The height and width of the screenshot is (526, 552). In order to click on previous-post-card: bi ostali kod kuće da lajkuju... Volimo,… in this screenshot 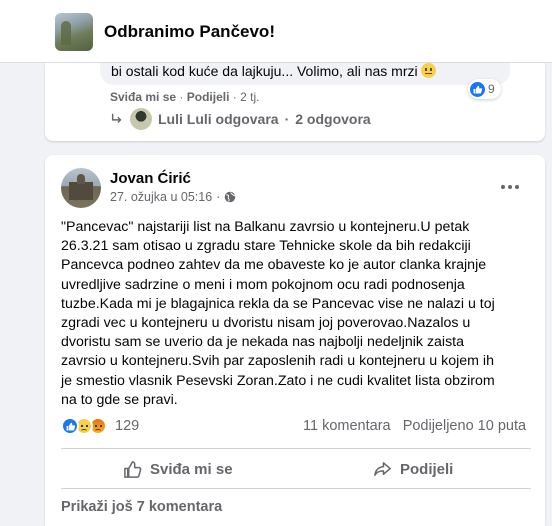, I will do `click(295, 102)`.